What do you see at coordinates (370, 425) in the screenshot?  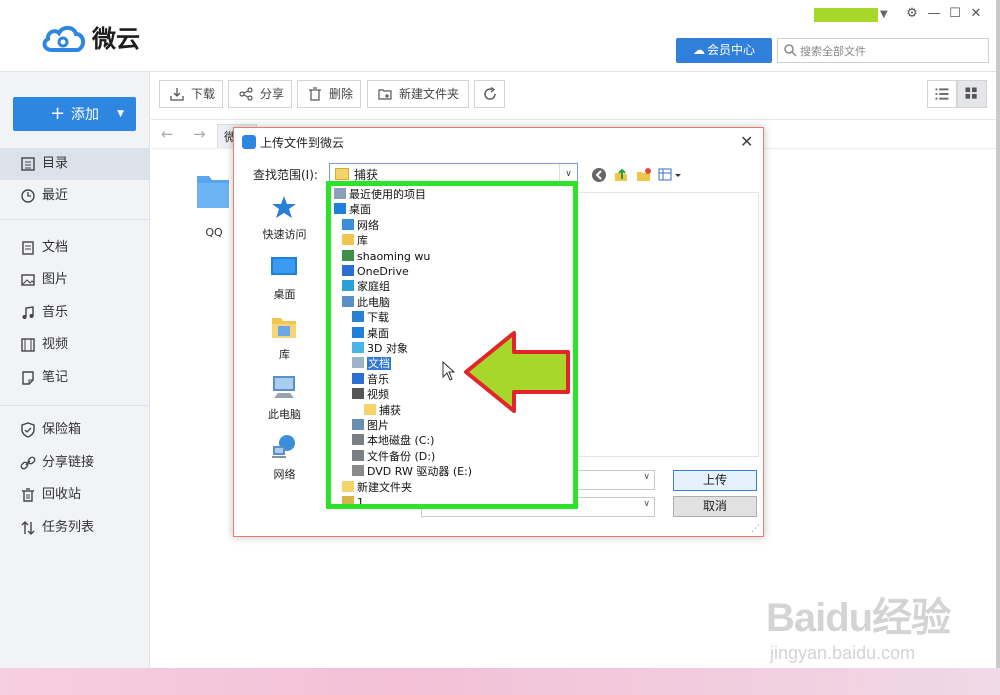 I see `dropdown-item: 图片` at bounding box center [370, 425].